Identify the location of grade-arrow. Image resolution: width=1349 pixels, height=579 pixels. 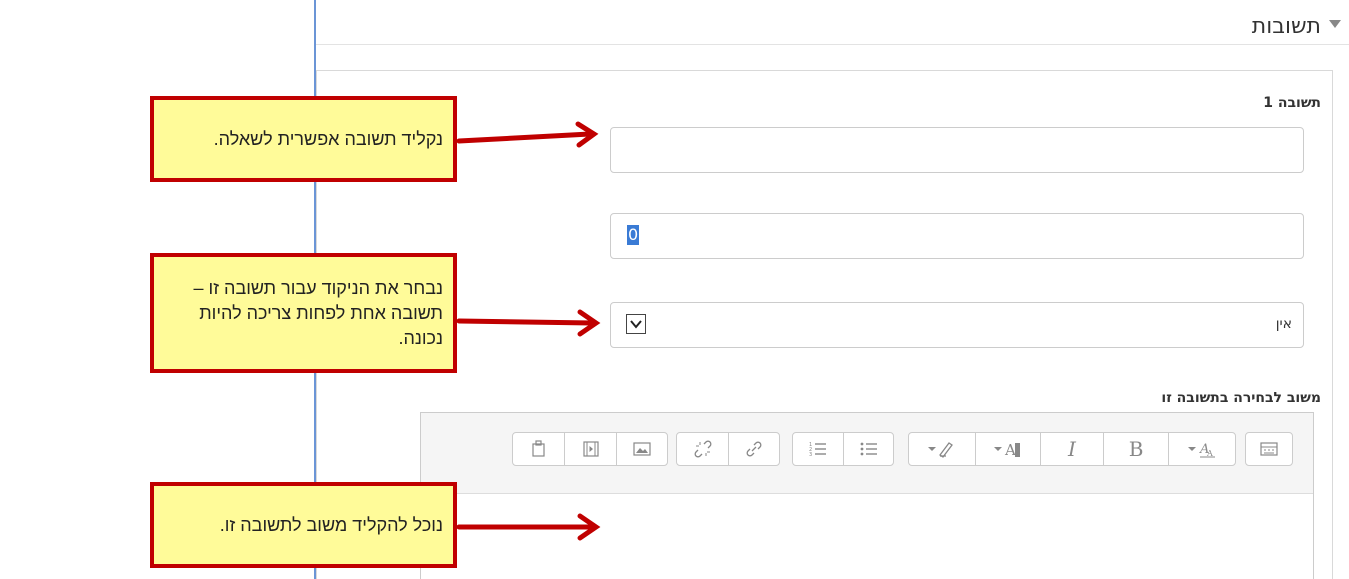
(525, 322).